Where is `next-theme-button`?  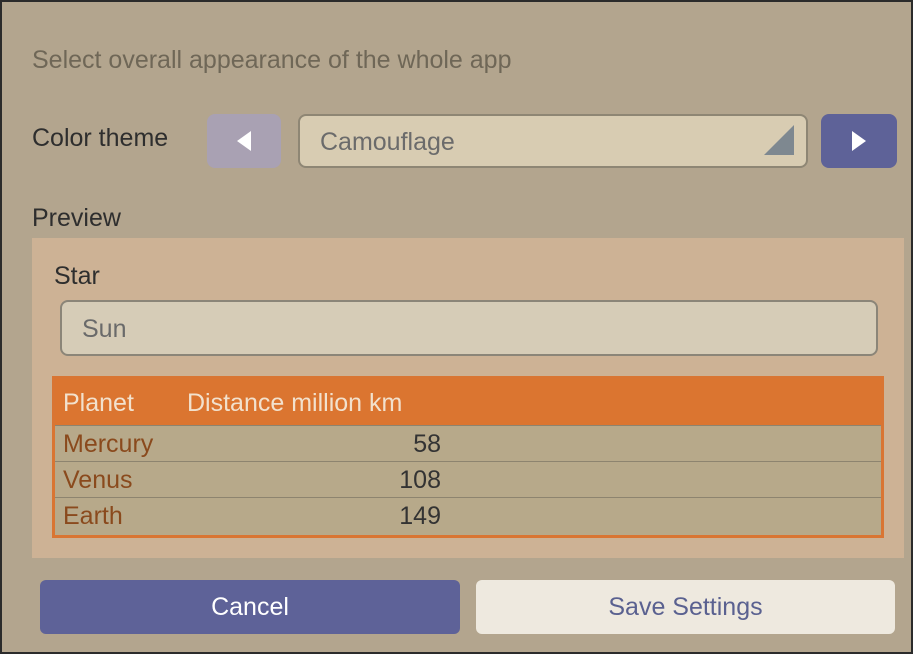 next-theme-button is located at coordinates (859, 141).